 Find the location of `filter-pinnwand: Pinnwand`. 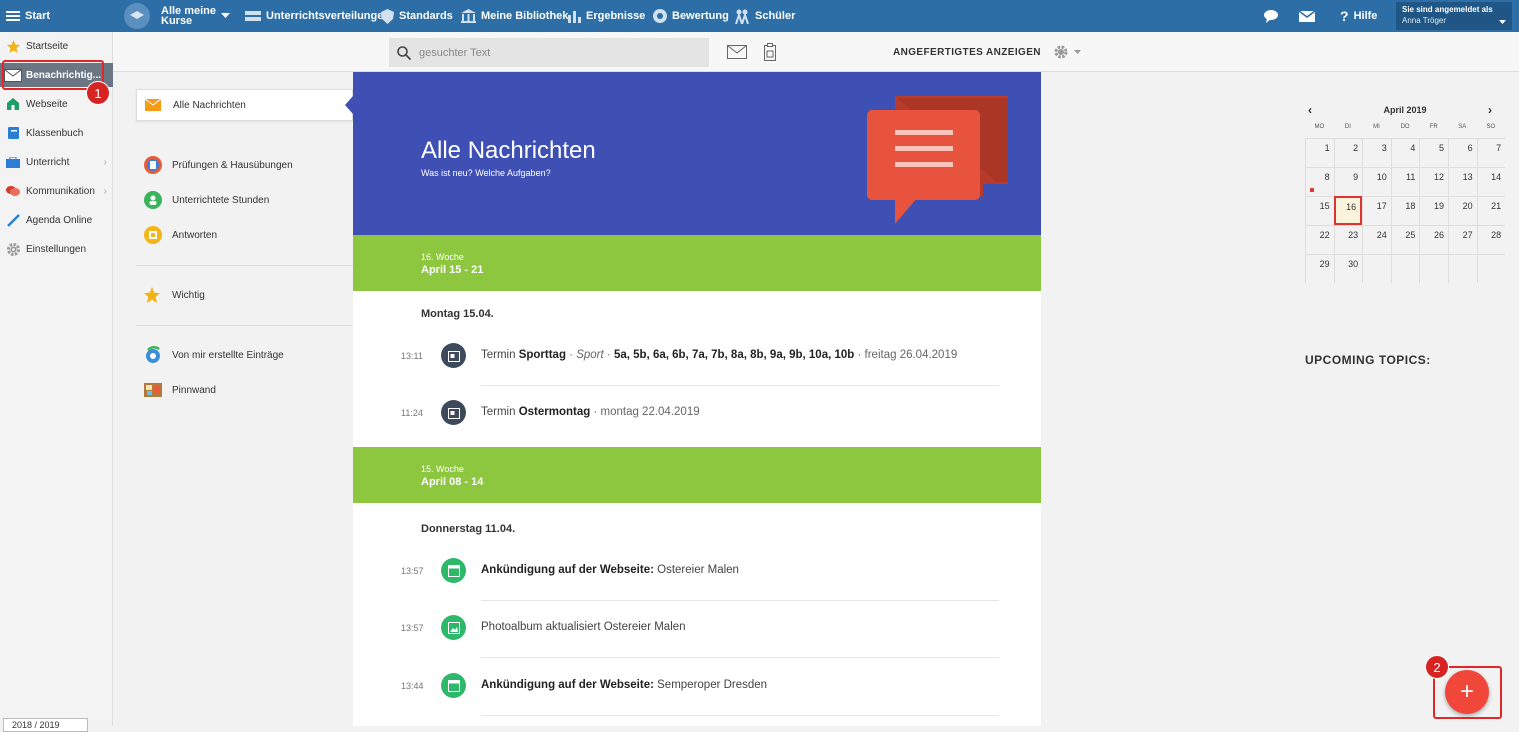

filter-pinnwand: Pinnwand is located at coordinates (244, 390).